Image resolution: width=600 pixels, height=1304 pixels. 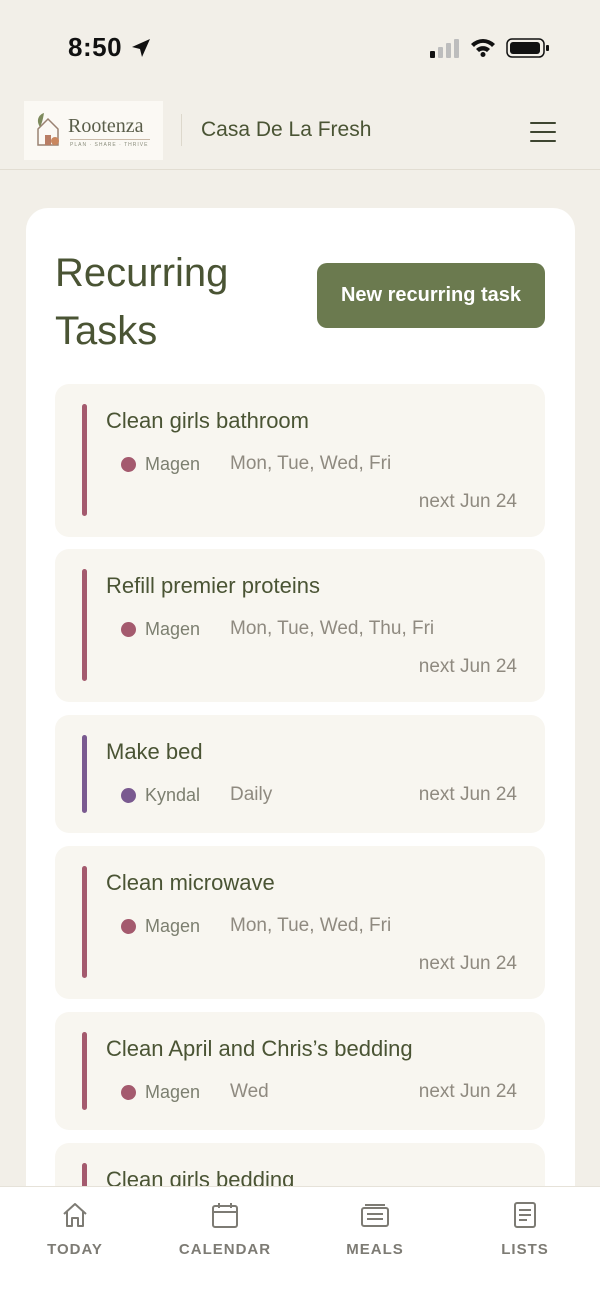 I want to click on page-title: Recurring Tasks, so click(x=142, y=302).